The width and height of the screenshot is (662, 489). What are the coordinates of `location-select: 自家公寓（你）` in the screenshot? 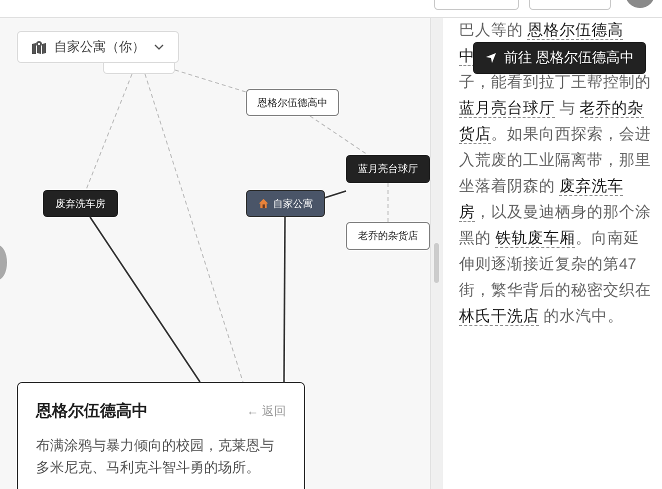 It's located at (98, 47).